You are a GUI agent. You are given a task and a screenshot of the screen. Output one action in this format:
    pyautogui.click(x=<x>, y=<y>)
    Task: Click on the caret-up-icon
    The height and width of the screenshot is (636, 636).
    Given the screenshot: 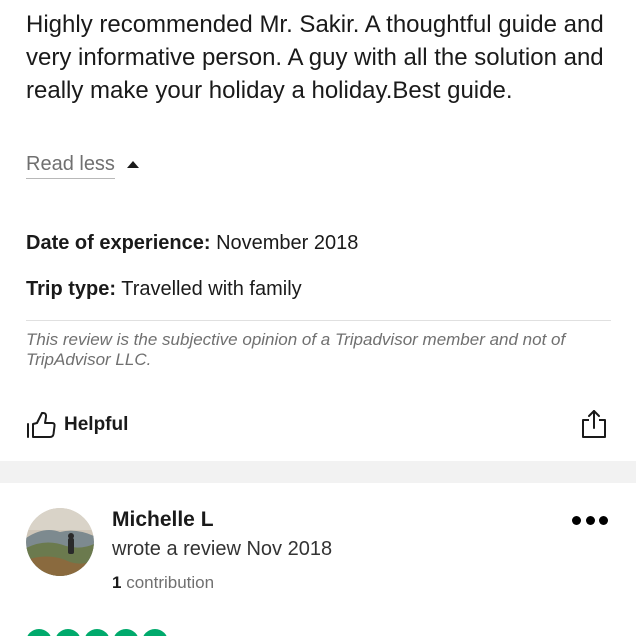 What is the action you would take?
    pyautogui.click(x=132, y=164)
    